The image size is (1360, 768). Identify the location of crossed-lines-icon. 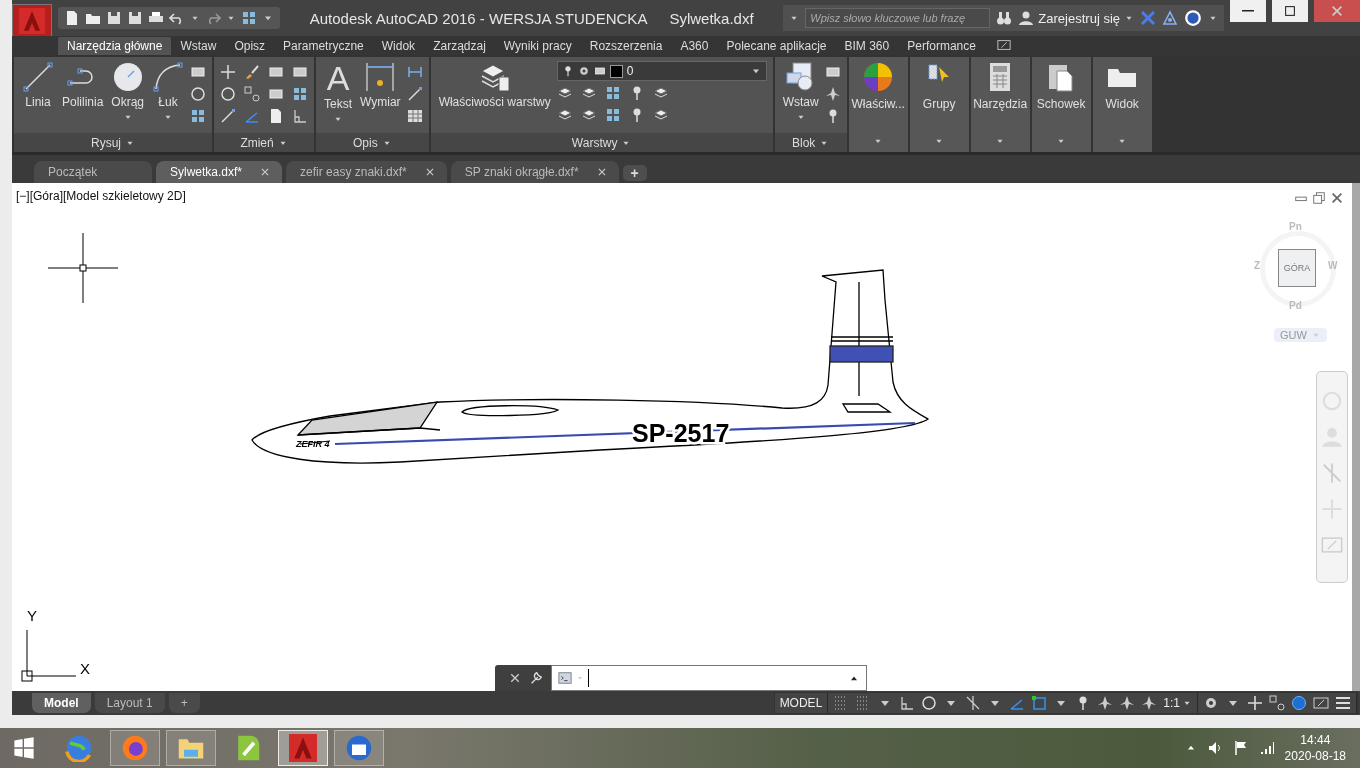
(973, 703).